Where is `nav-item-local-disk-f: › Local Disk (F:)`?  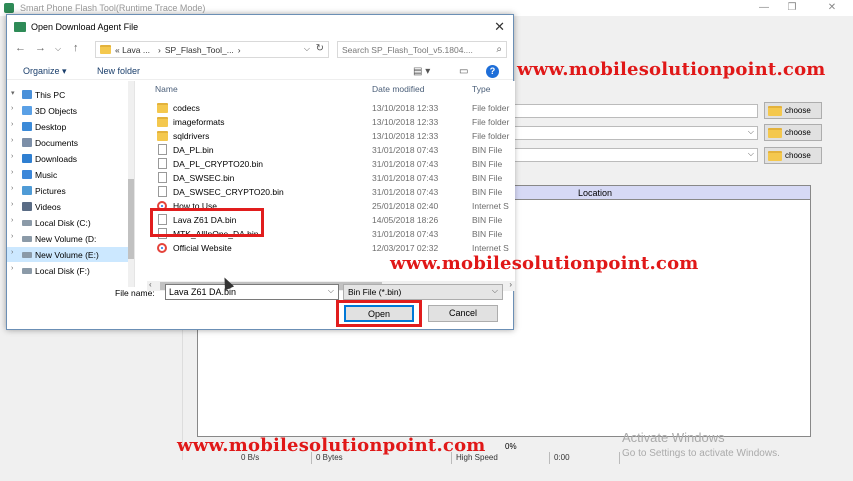 nav-item-local-disk-f: › Local Disk (F:) is located at coordinates (68, 270).